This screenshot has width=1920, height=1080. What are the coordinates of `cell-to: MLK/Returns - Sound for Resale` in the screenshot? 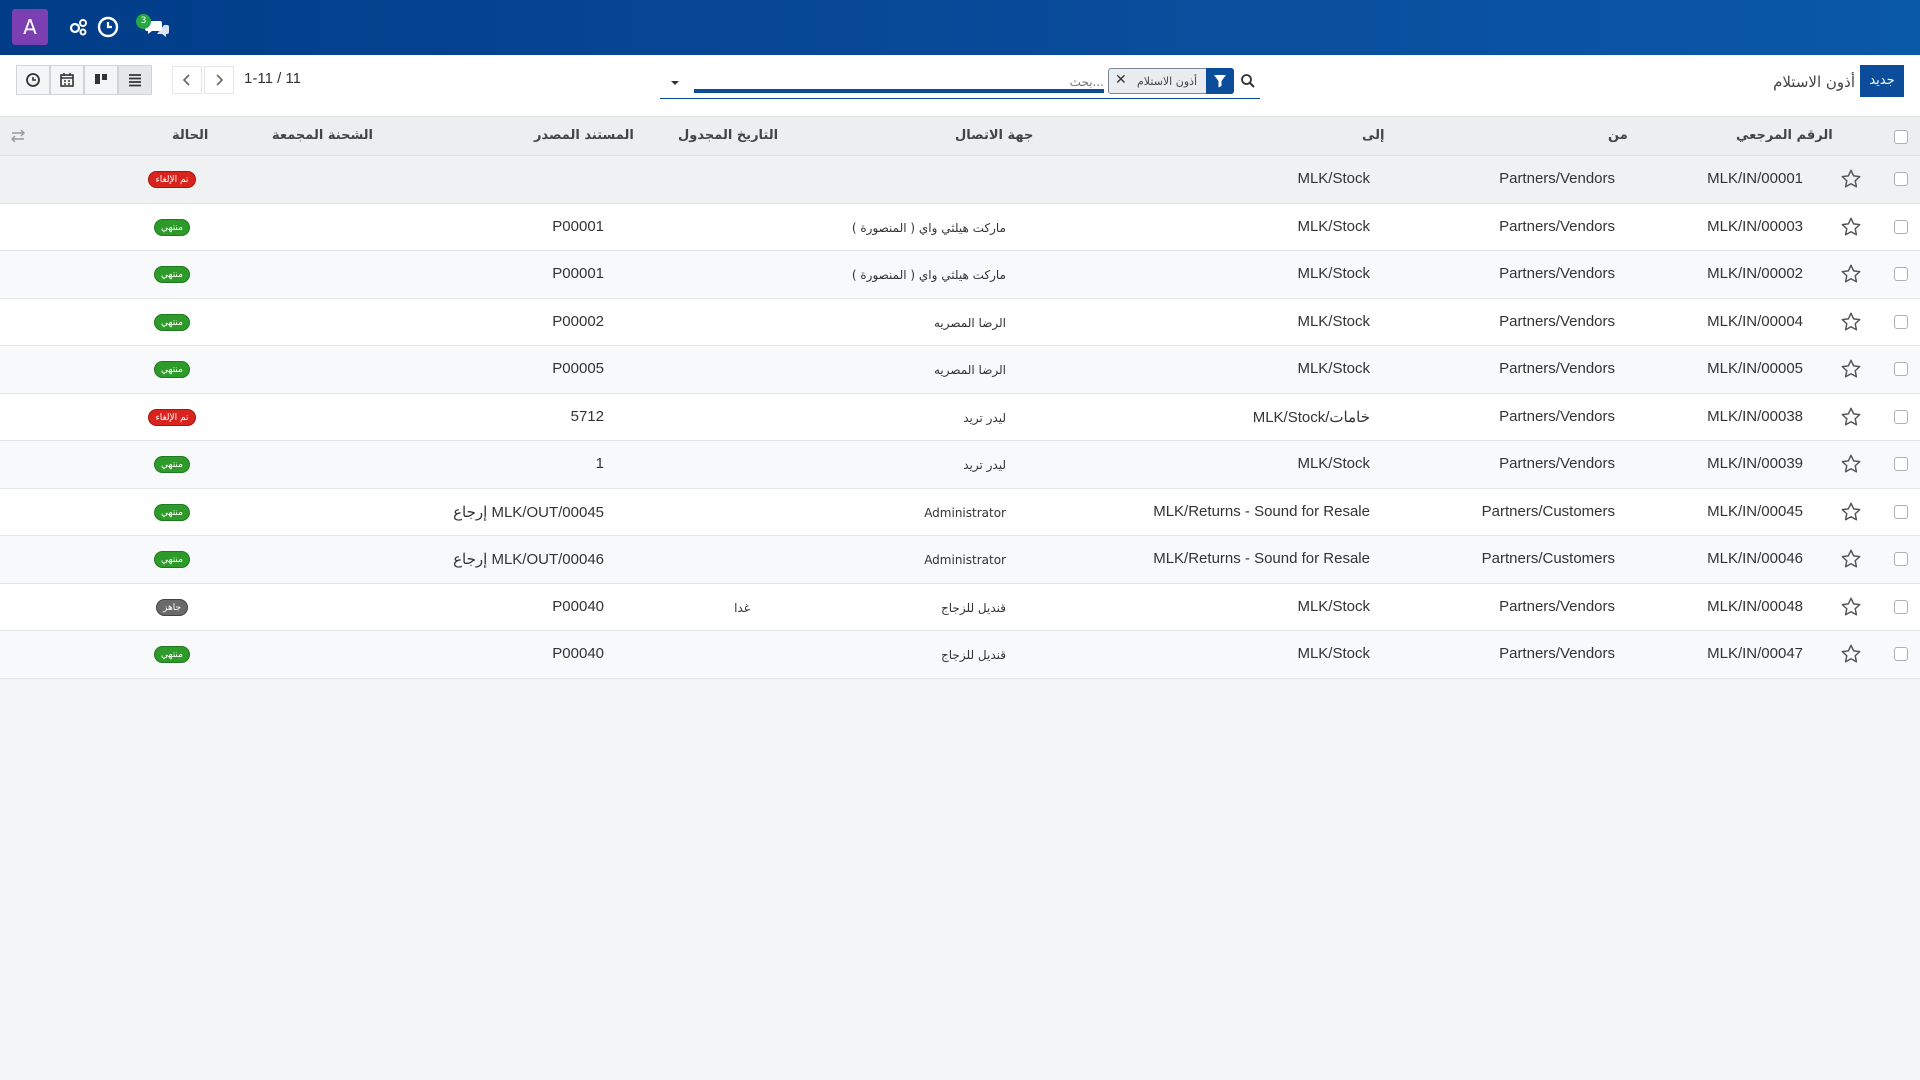 It's located at (1261, 511).